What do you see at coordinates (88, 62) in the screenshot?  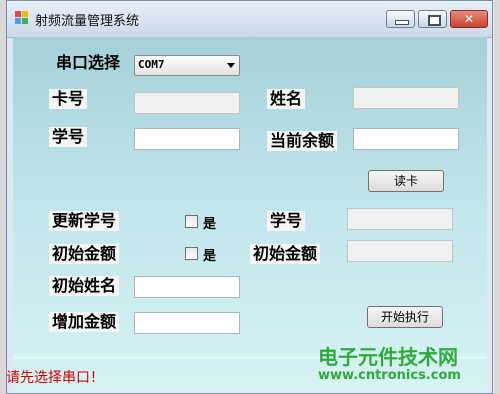 I see `port-label: 串口选择` at bounding box center [88, 62].